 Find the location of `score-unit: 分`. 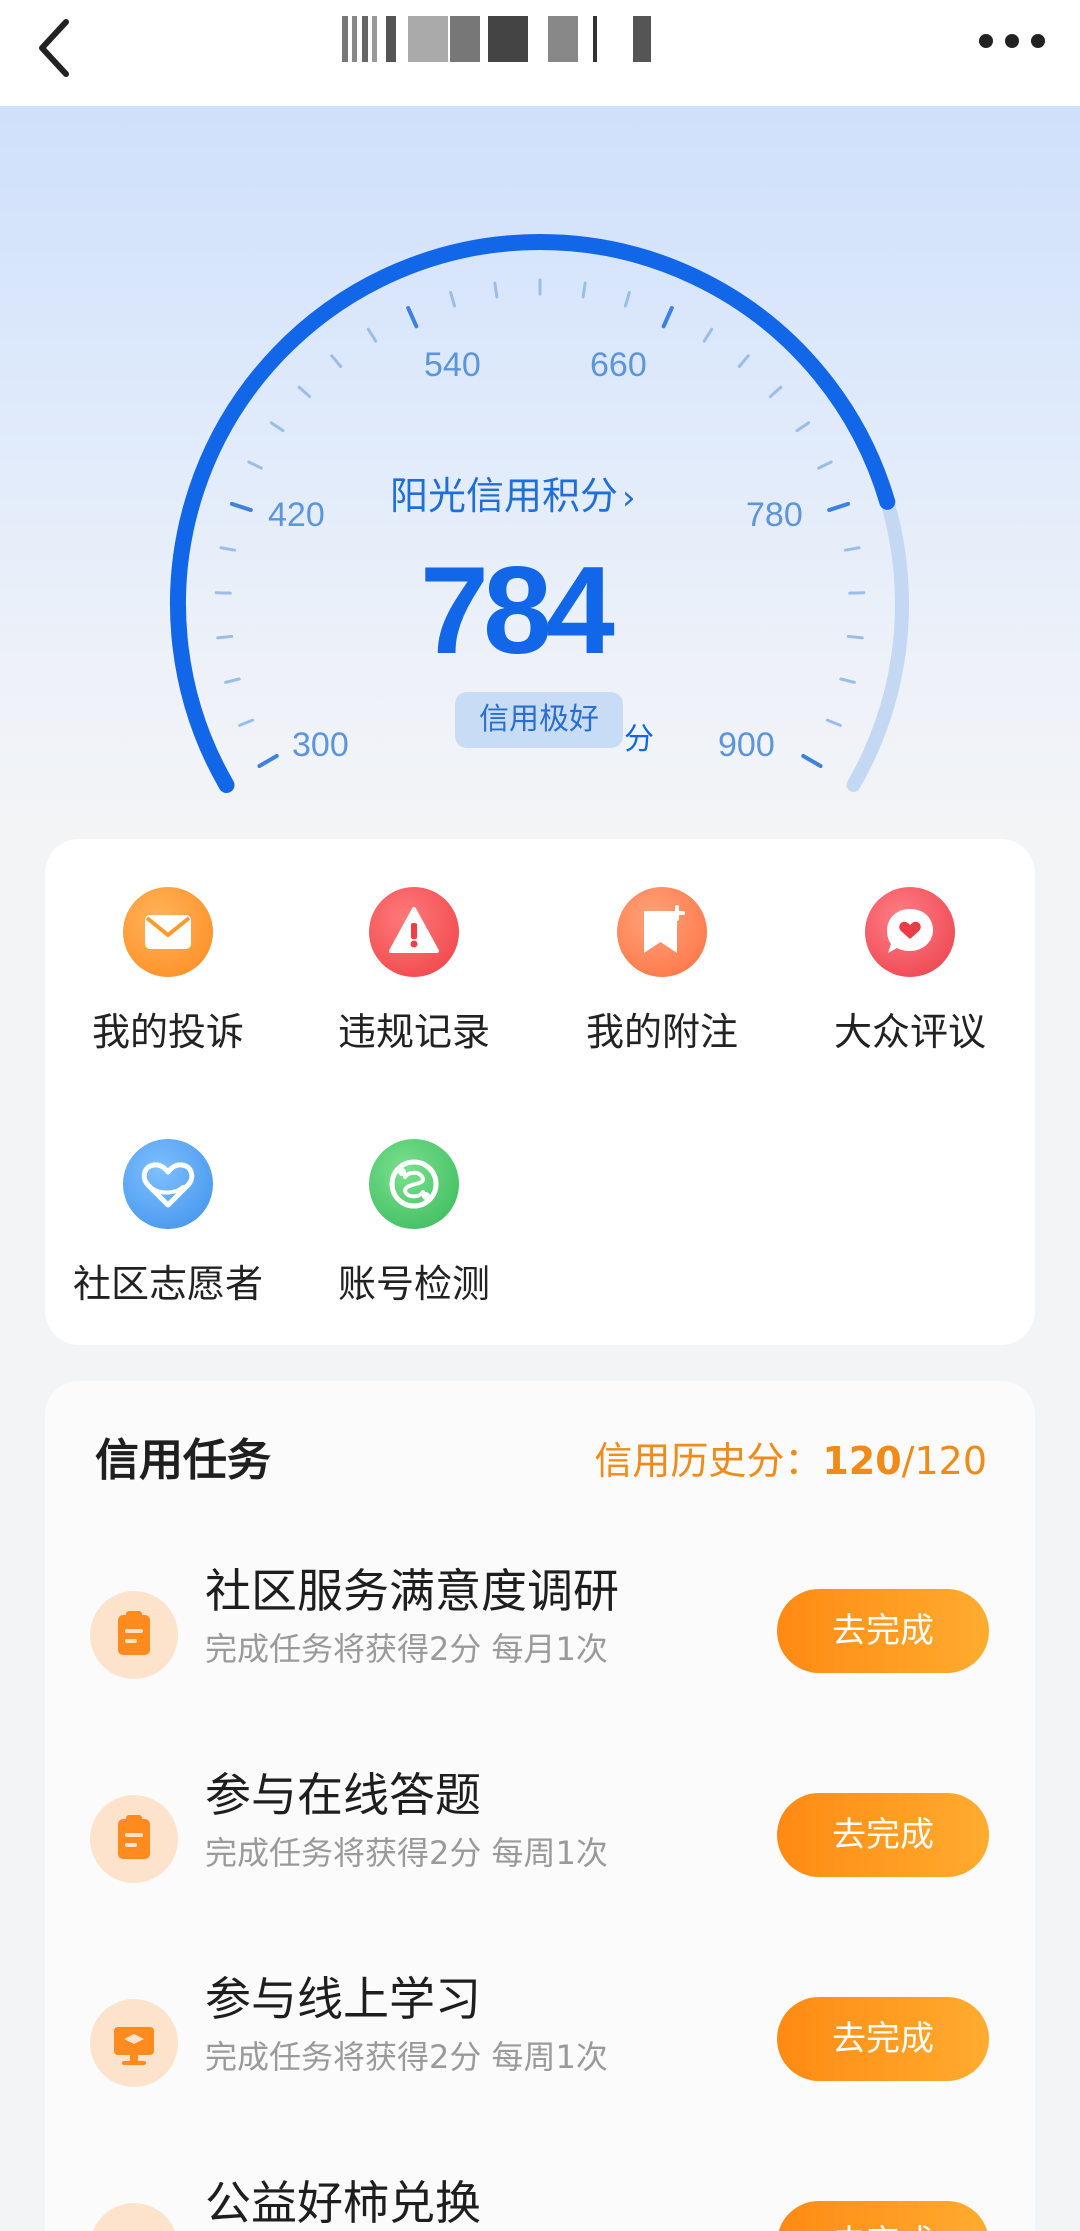

score-unit: 分 is located at coordinates (639, 739).